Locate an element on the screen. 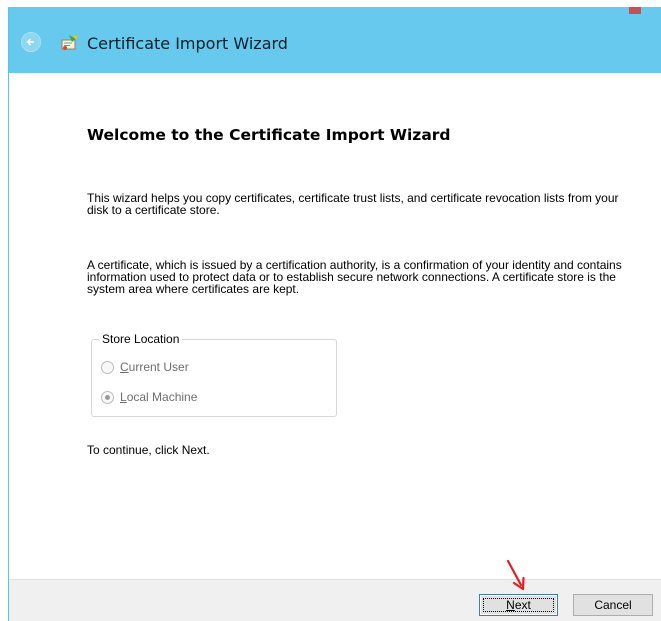  next-button: Next is located at coordinates (518, 605).